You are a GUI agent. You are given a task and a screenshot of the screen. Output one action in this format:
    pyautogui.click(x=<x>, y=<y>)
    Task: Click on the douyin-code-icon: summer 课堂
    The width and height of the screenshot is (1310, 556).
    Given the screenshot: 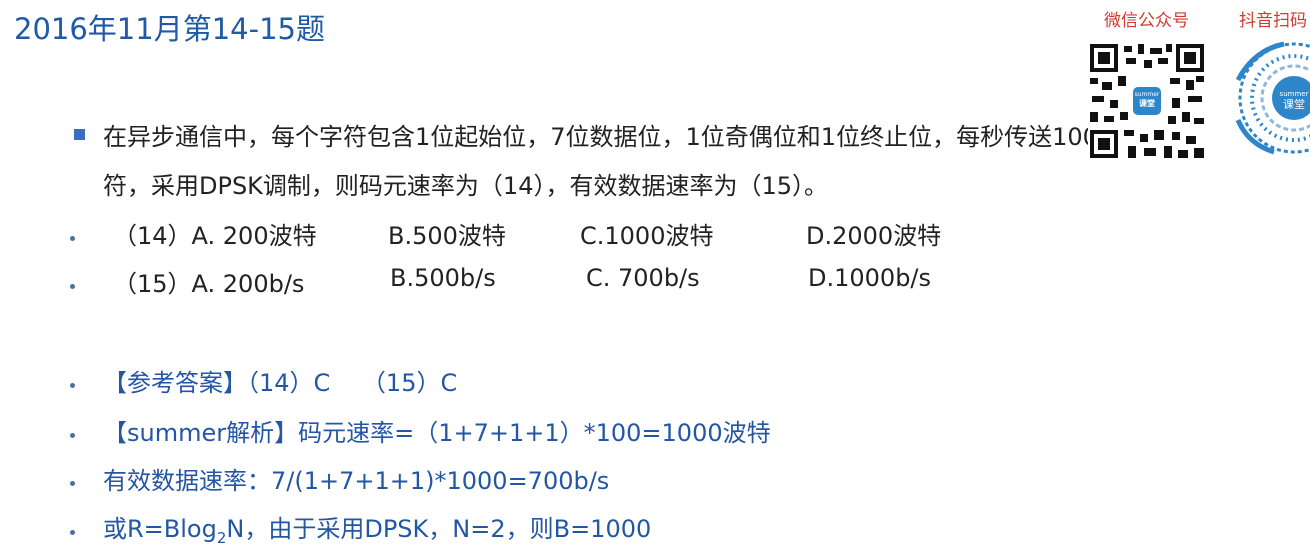 What is the action you would take?
    pyautogui.click(x=1272, y=98)
    